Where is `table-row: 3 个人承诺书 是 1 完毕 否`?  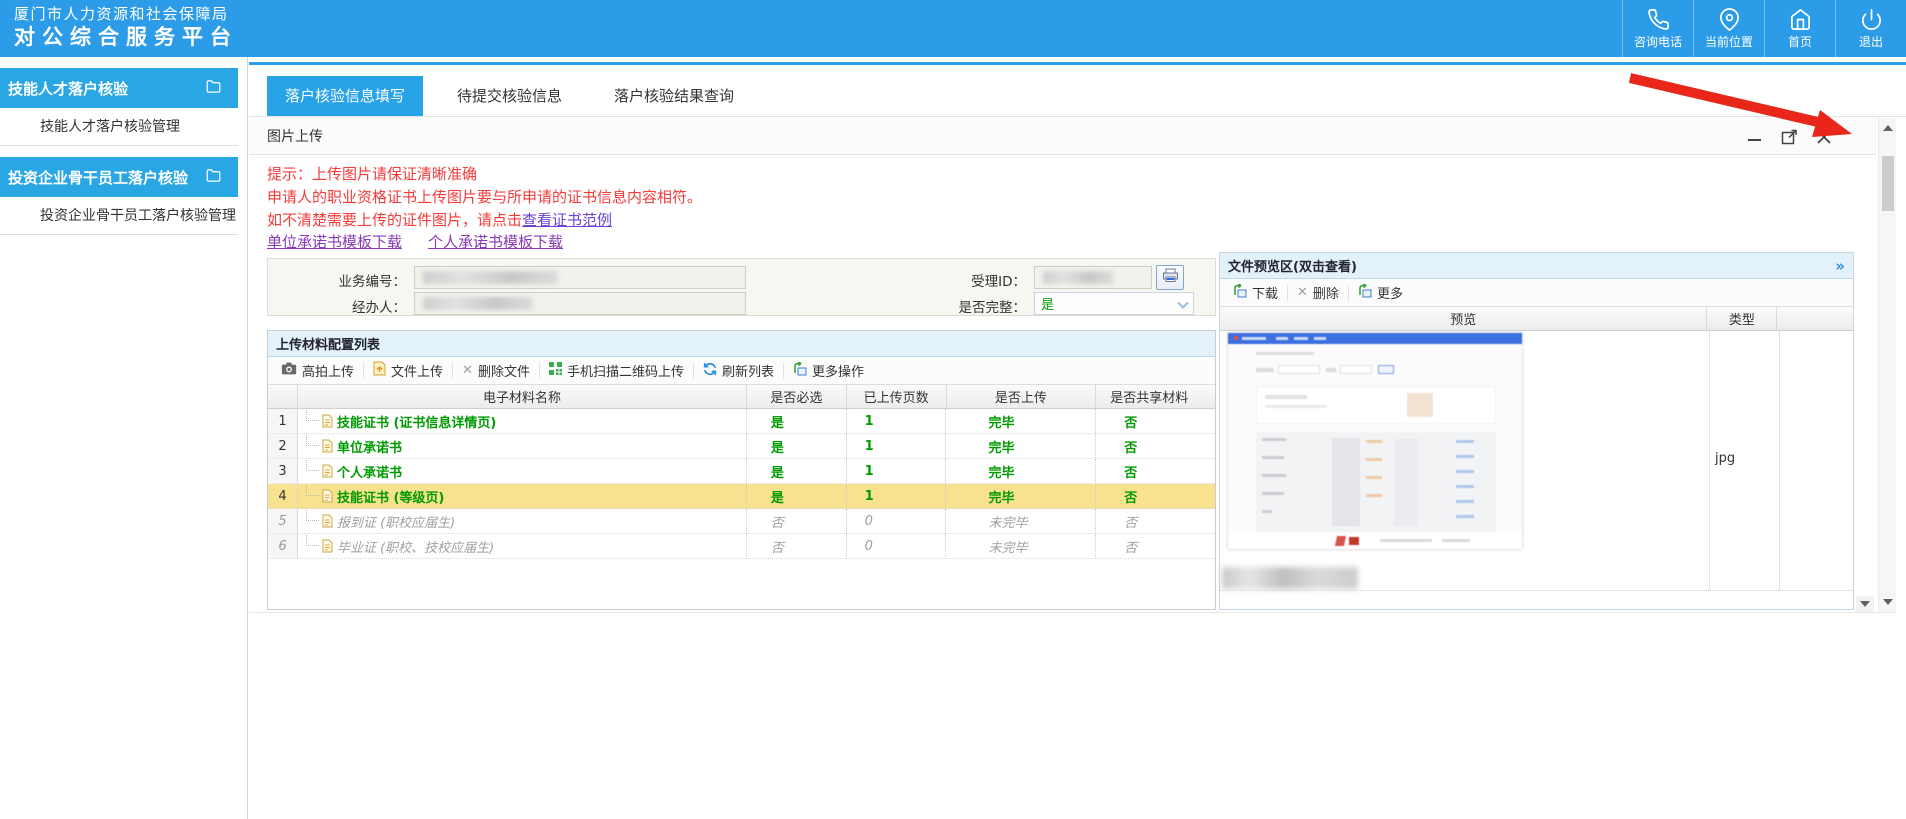
table-row: 3 个人承诺书 是 1 完毕 否 is located at coordinates (741, 471).